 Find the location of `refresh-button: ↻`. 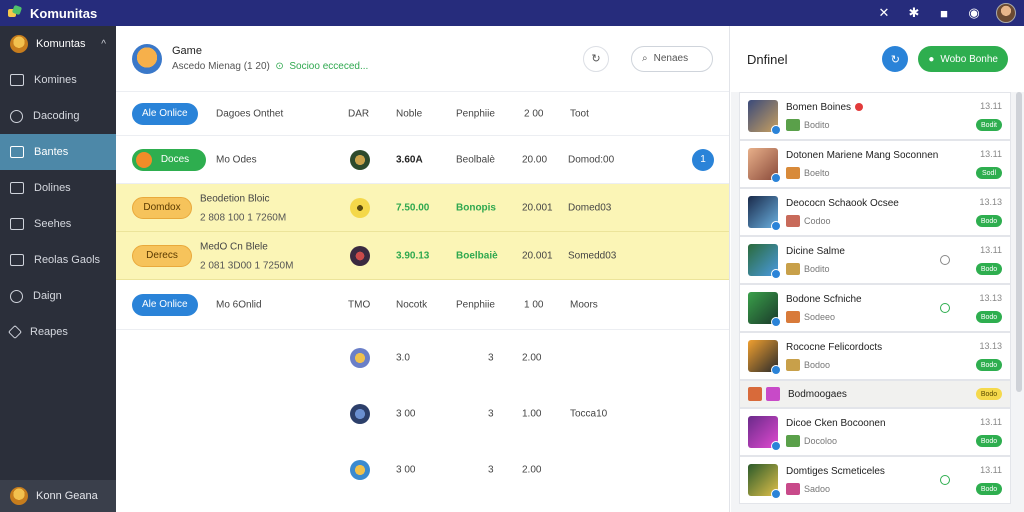

refresh-button: ↻ is located at coordinates (596, 58).